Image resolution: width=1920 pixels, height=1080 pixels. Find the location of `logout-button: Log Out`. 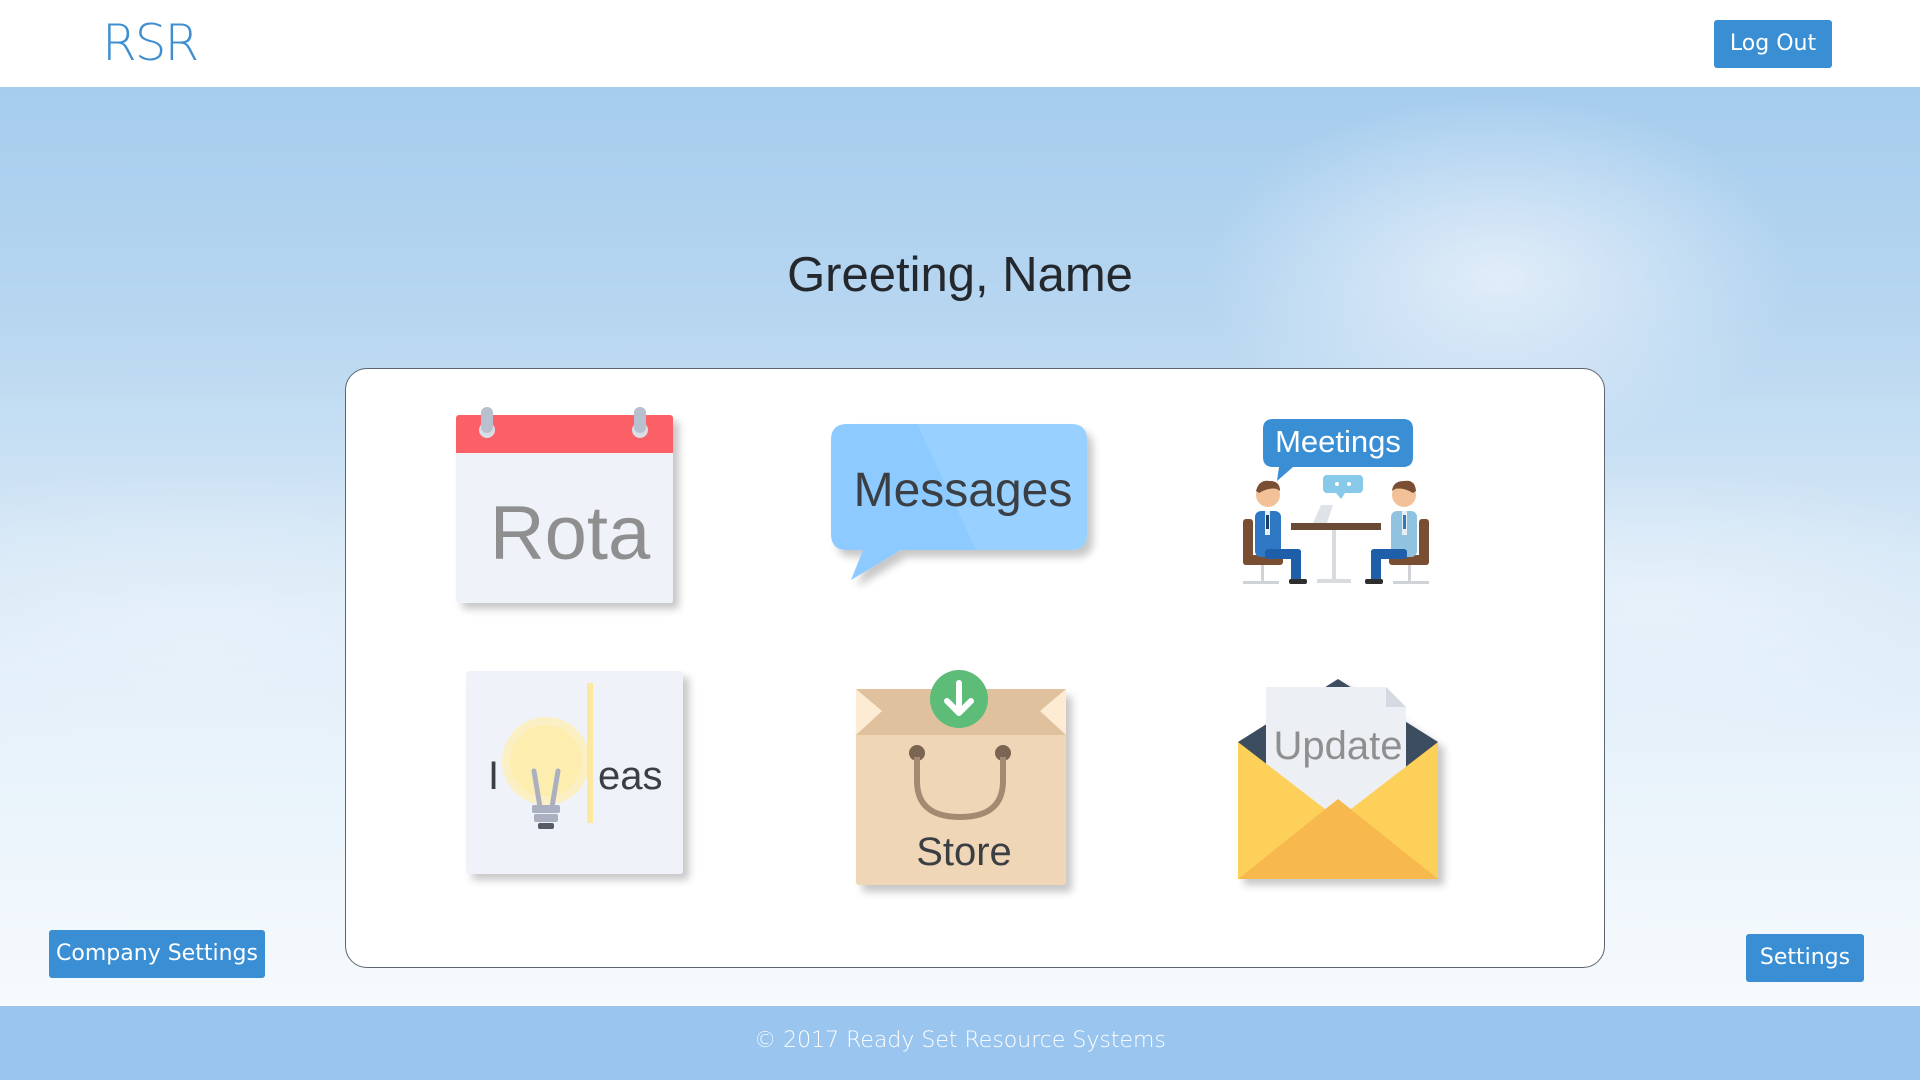

logout-button: Log Out is located at coordinates (1773, 44).